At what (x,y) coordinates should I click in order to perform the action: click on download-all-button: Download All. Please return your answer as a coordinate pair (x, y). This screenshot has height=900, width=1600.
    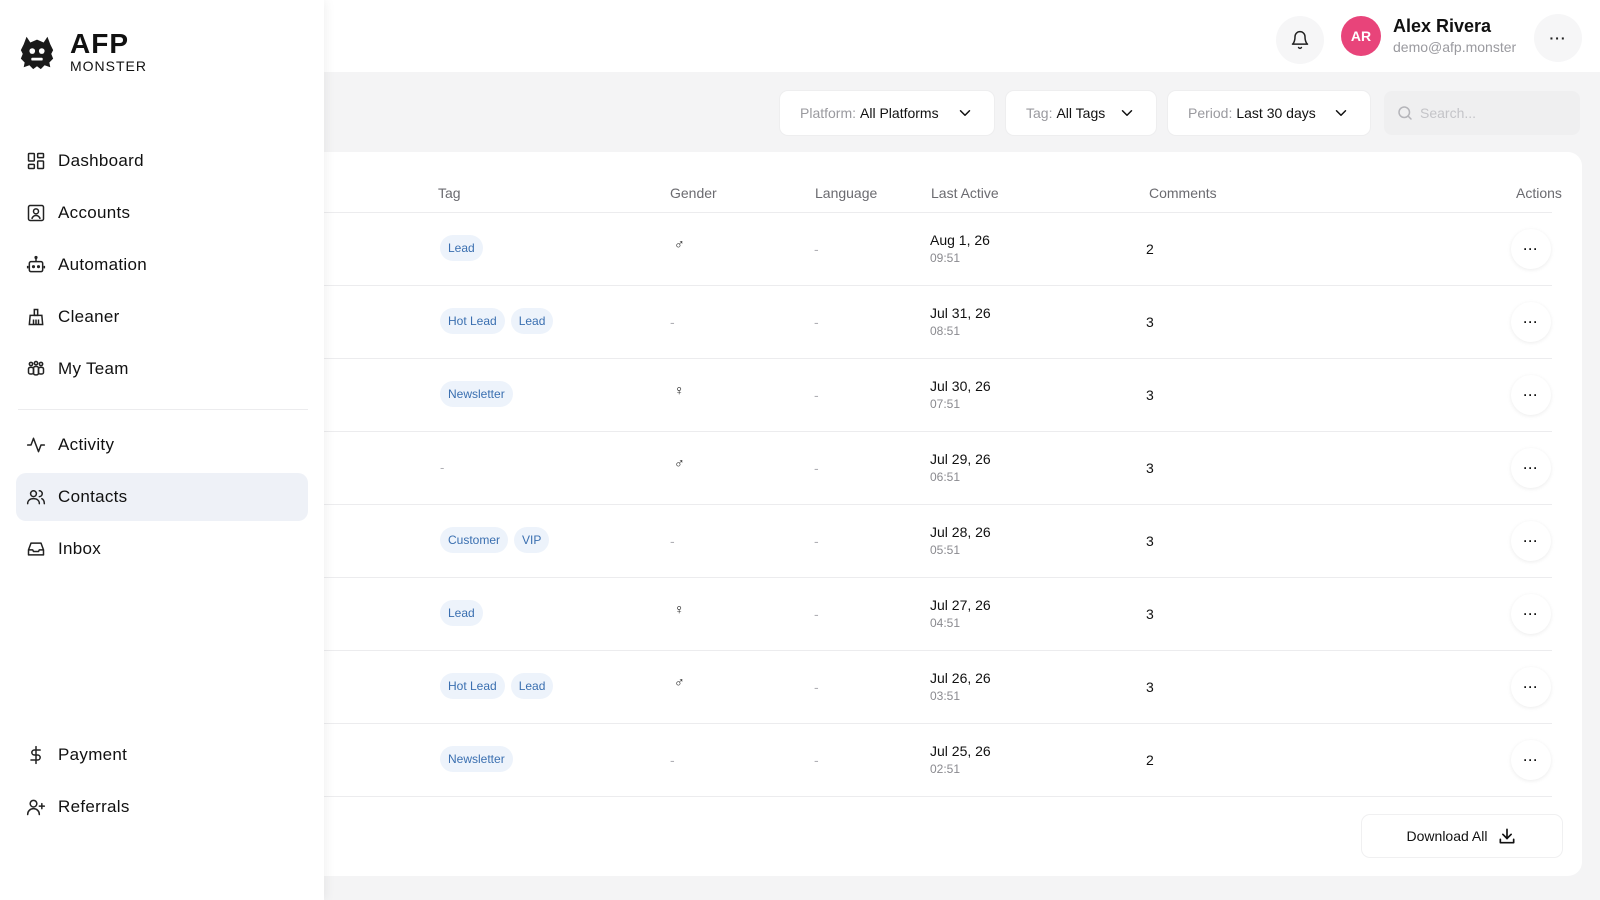
    Looking at the image, I should click on (1462, 836).